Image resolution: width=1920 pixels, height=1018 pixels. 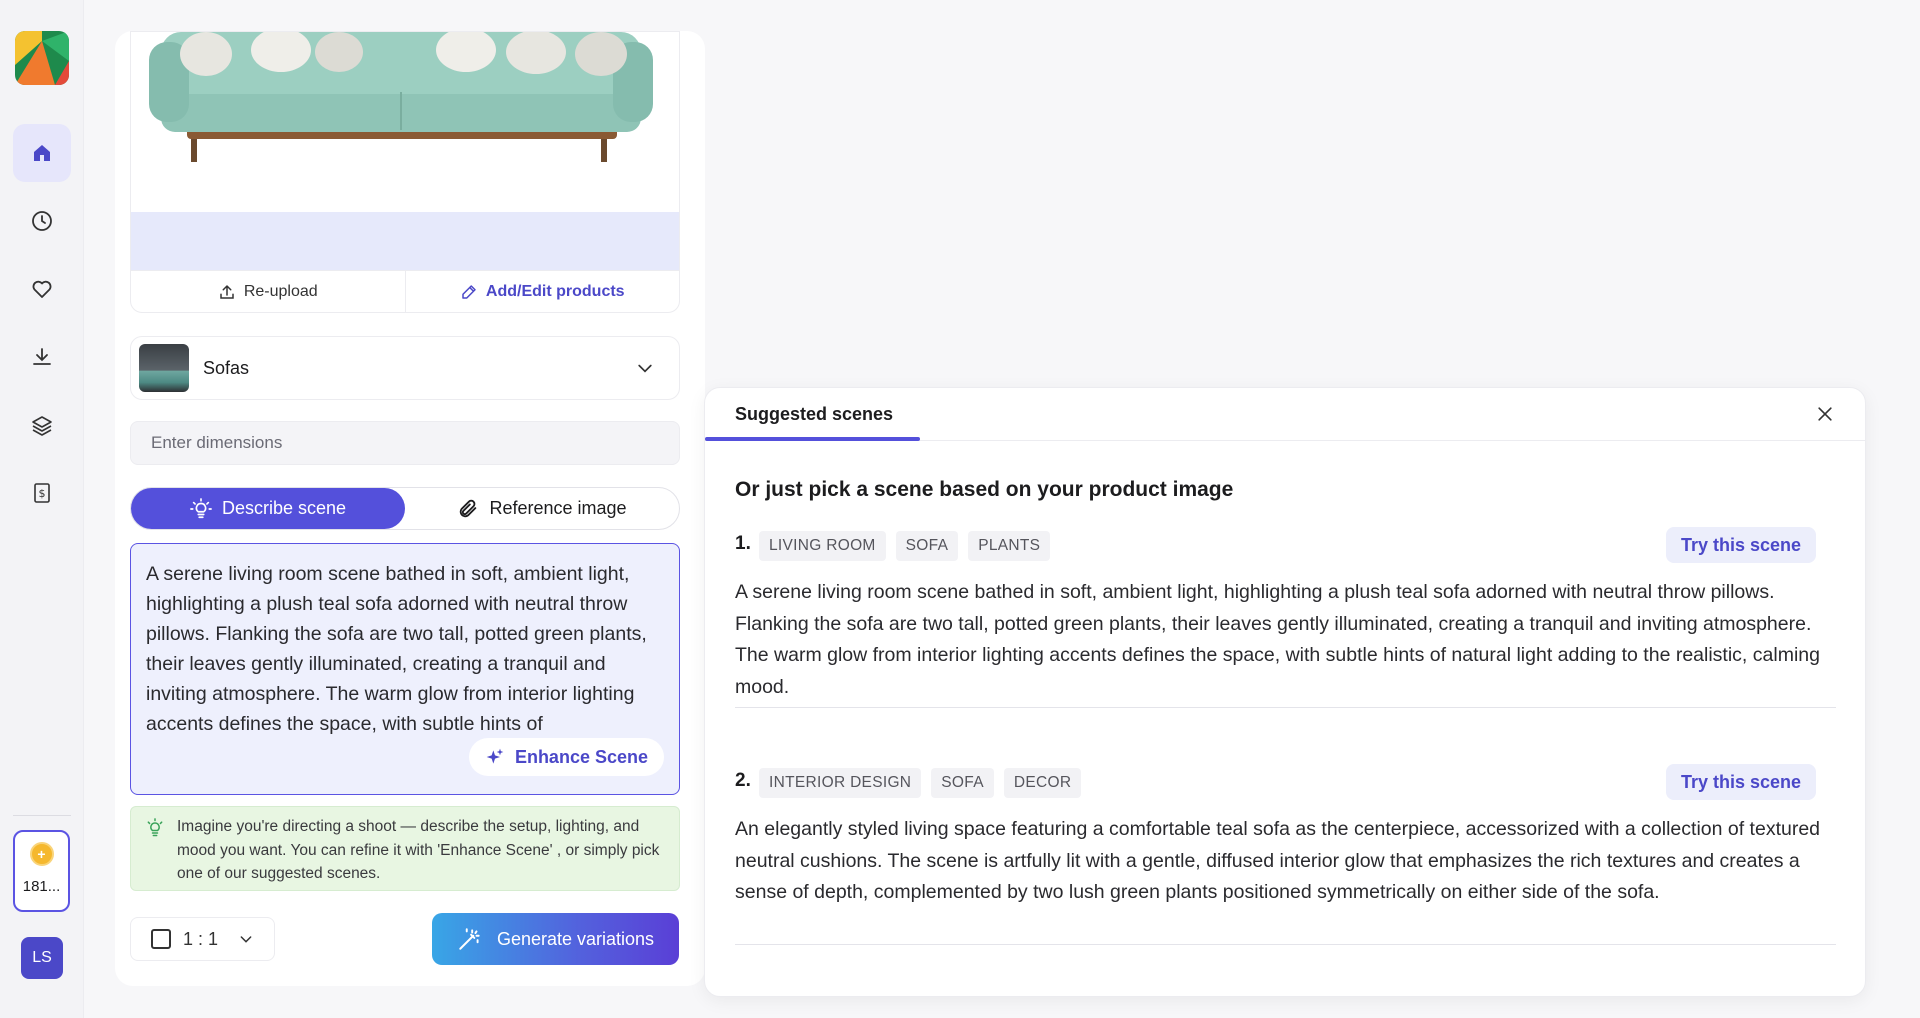 I want to click on aspect-ratio-square-icon, so click(x=161, y=939).